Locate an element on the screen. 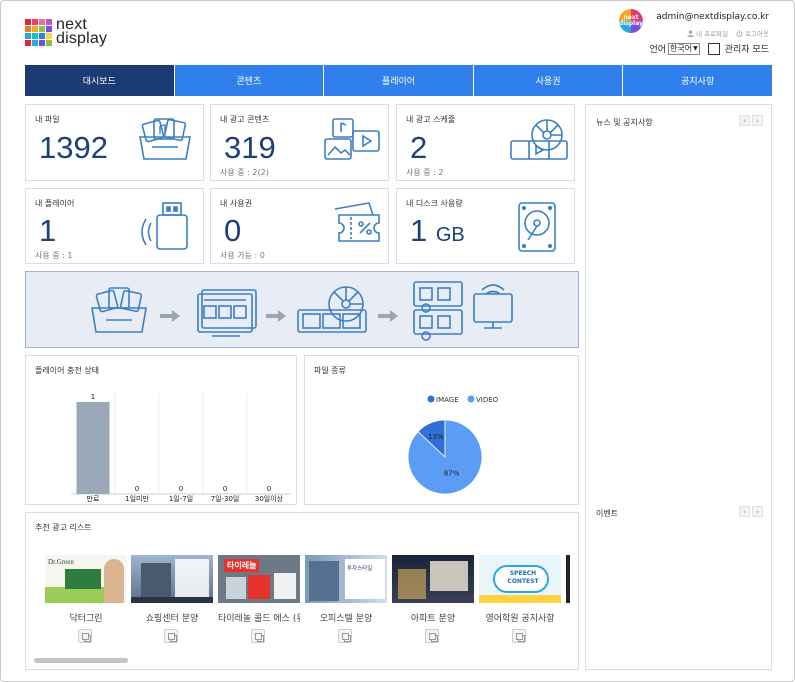 Image resolution: width=795 pixels, height=682 pixels. language-select: 한국어 ▼ is located at coordinates (684, 48).